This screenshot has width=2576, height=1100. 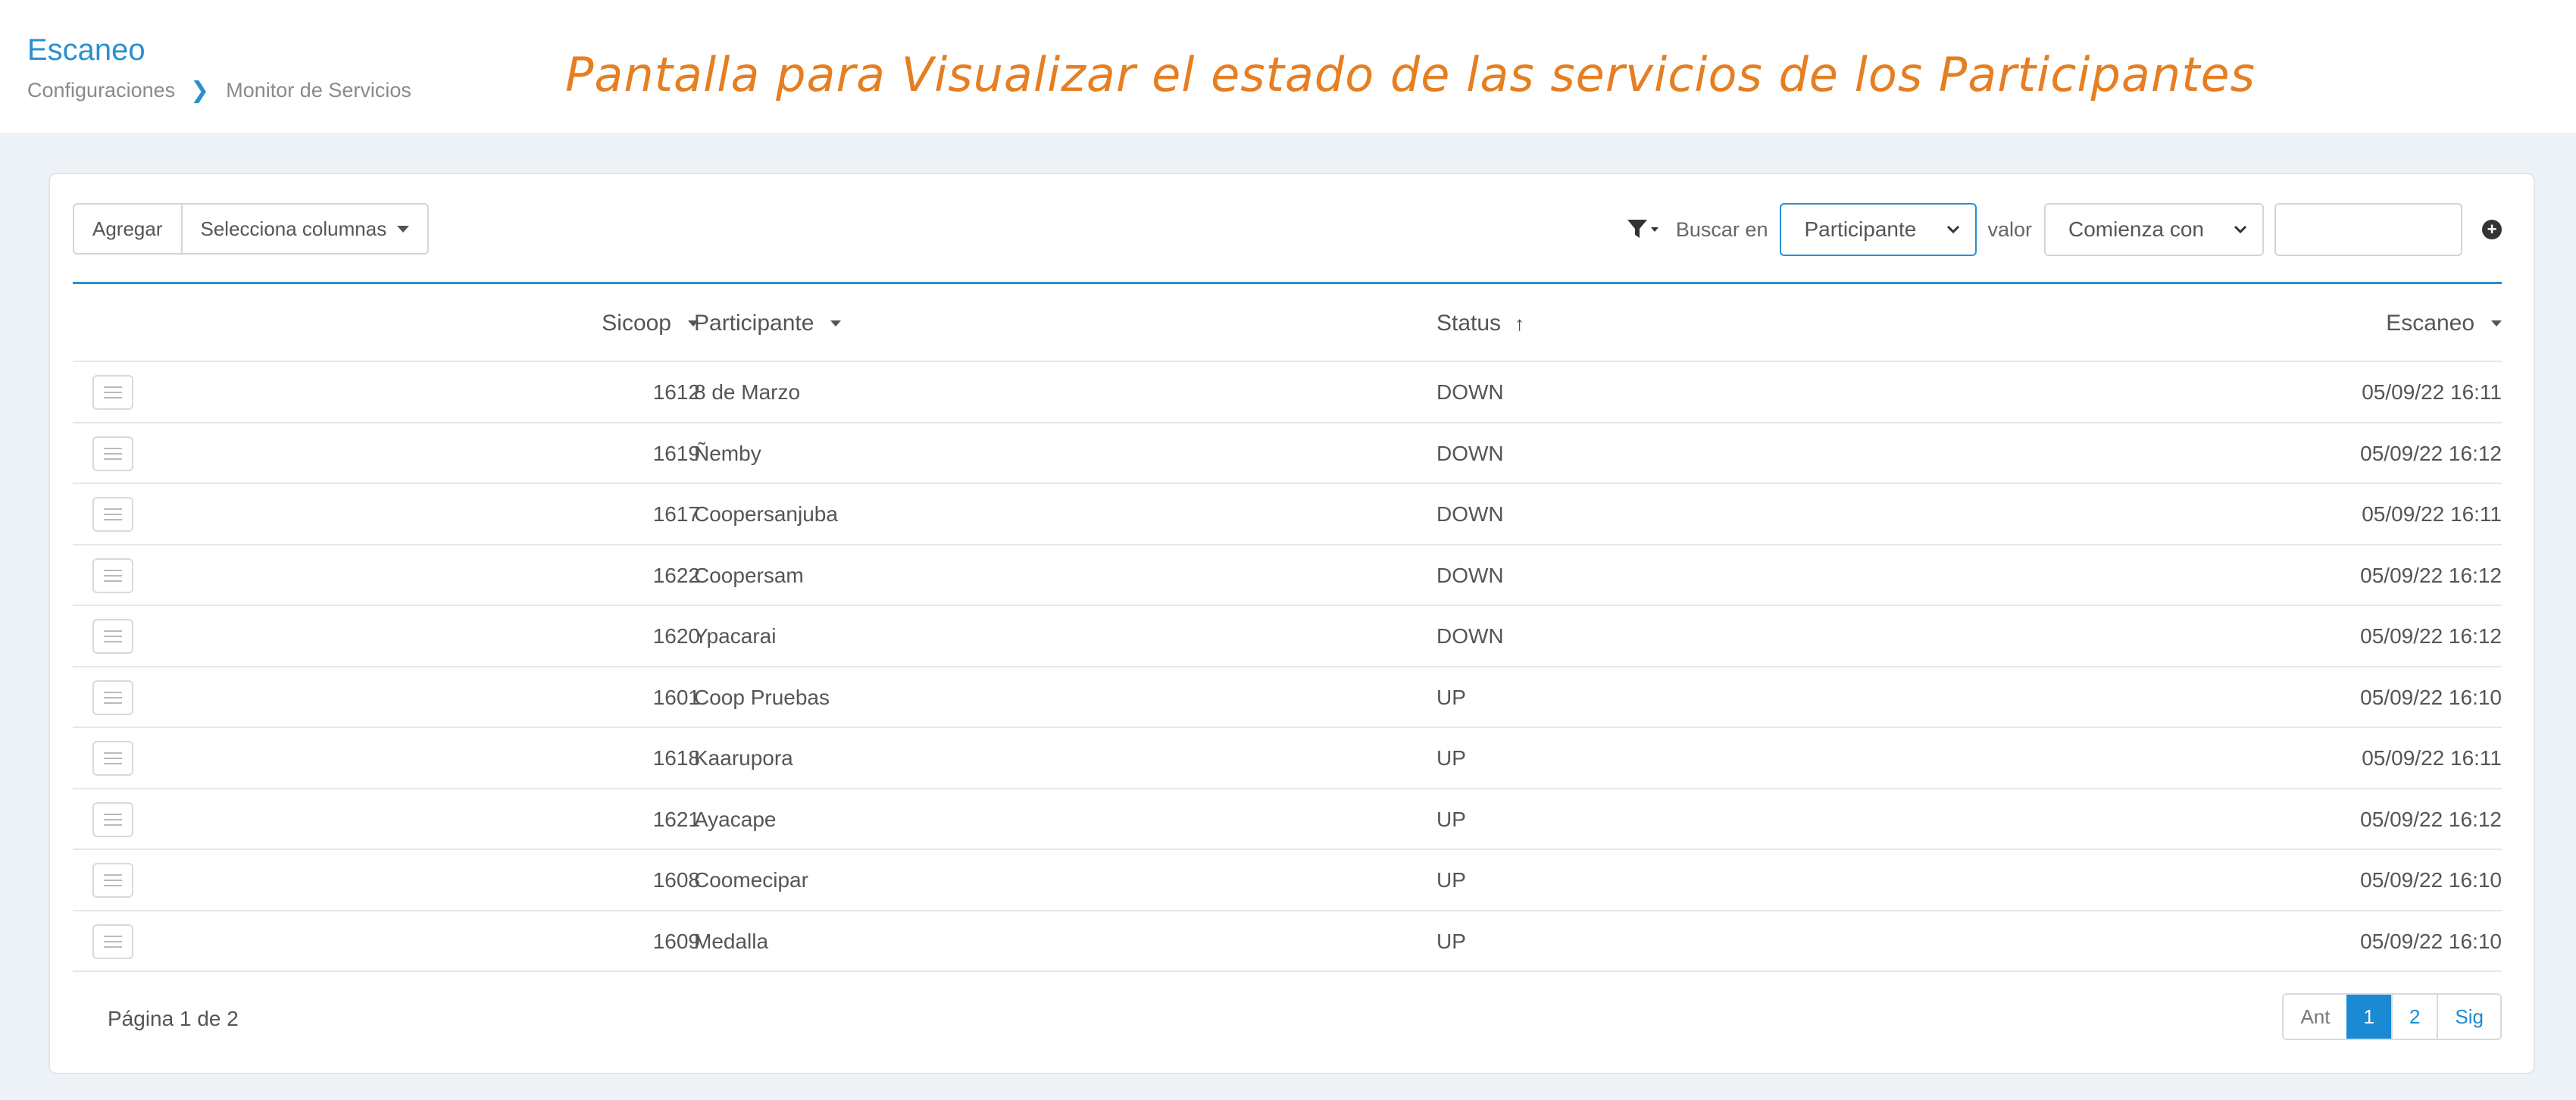 I want to click on pagination-page-1: 1, so click(x=2368, y=1017).